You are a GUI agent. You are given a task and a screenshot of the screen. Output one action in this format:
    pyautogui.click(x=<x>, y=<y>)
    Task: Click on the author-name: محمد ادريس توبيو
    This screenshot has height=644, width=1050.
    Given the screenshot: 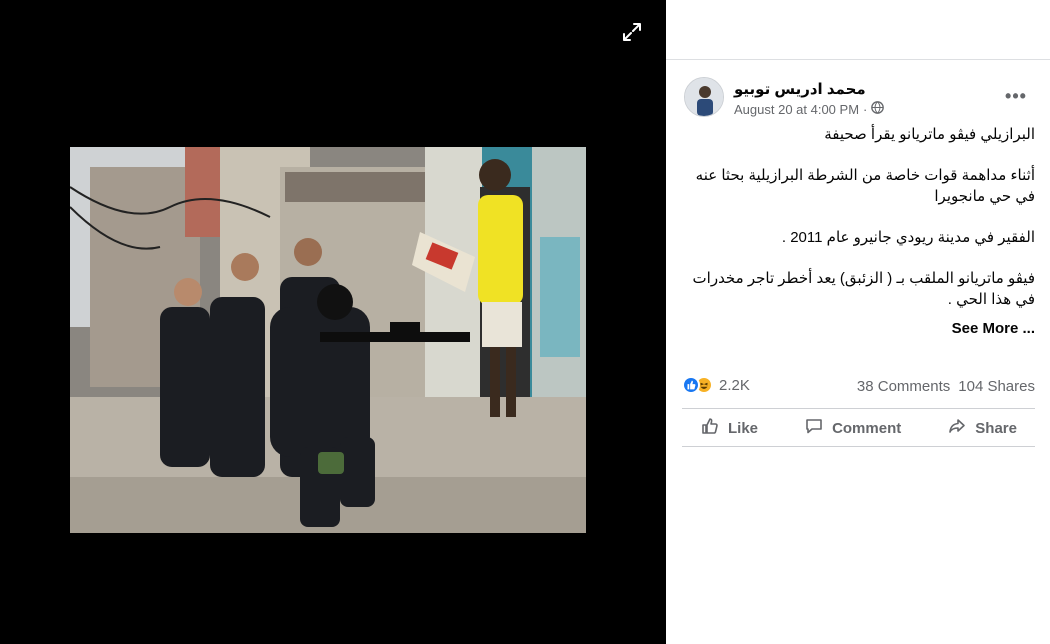 What is the action you would take?
    pyautogui.click(x=800, y=89)
    